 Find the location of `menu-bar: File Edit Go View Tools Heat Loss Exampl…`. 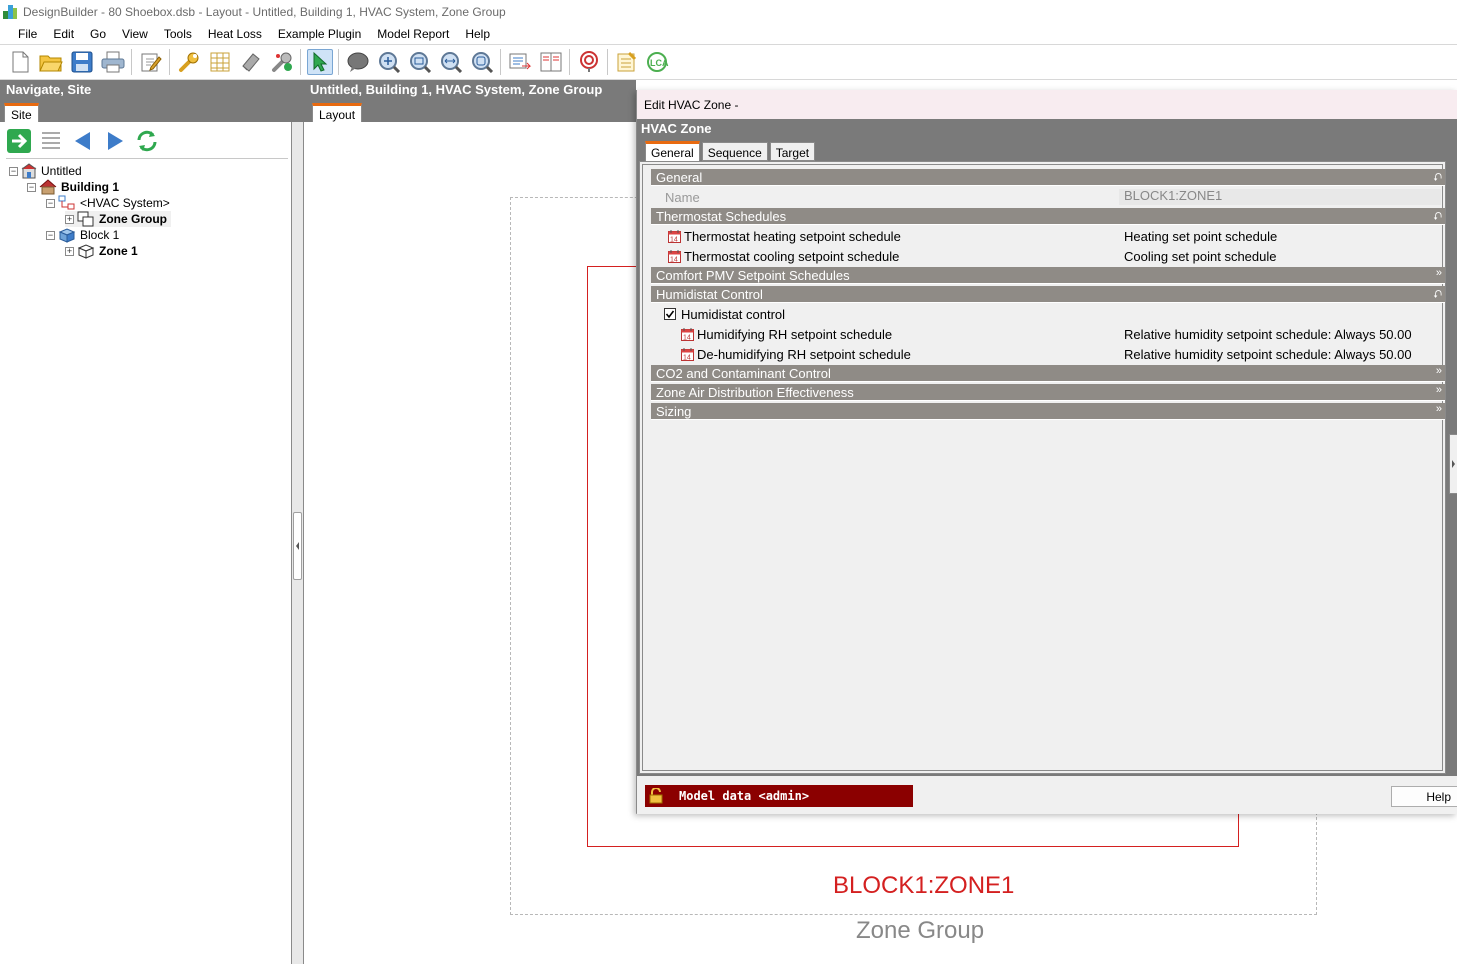

menu-bar: File Edit Go View Tools Heat Loss Exampl… is located at coordinates (728, 34).